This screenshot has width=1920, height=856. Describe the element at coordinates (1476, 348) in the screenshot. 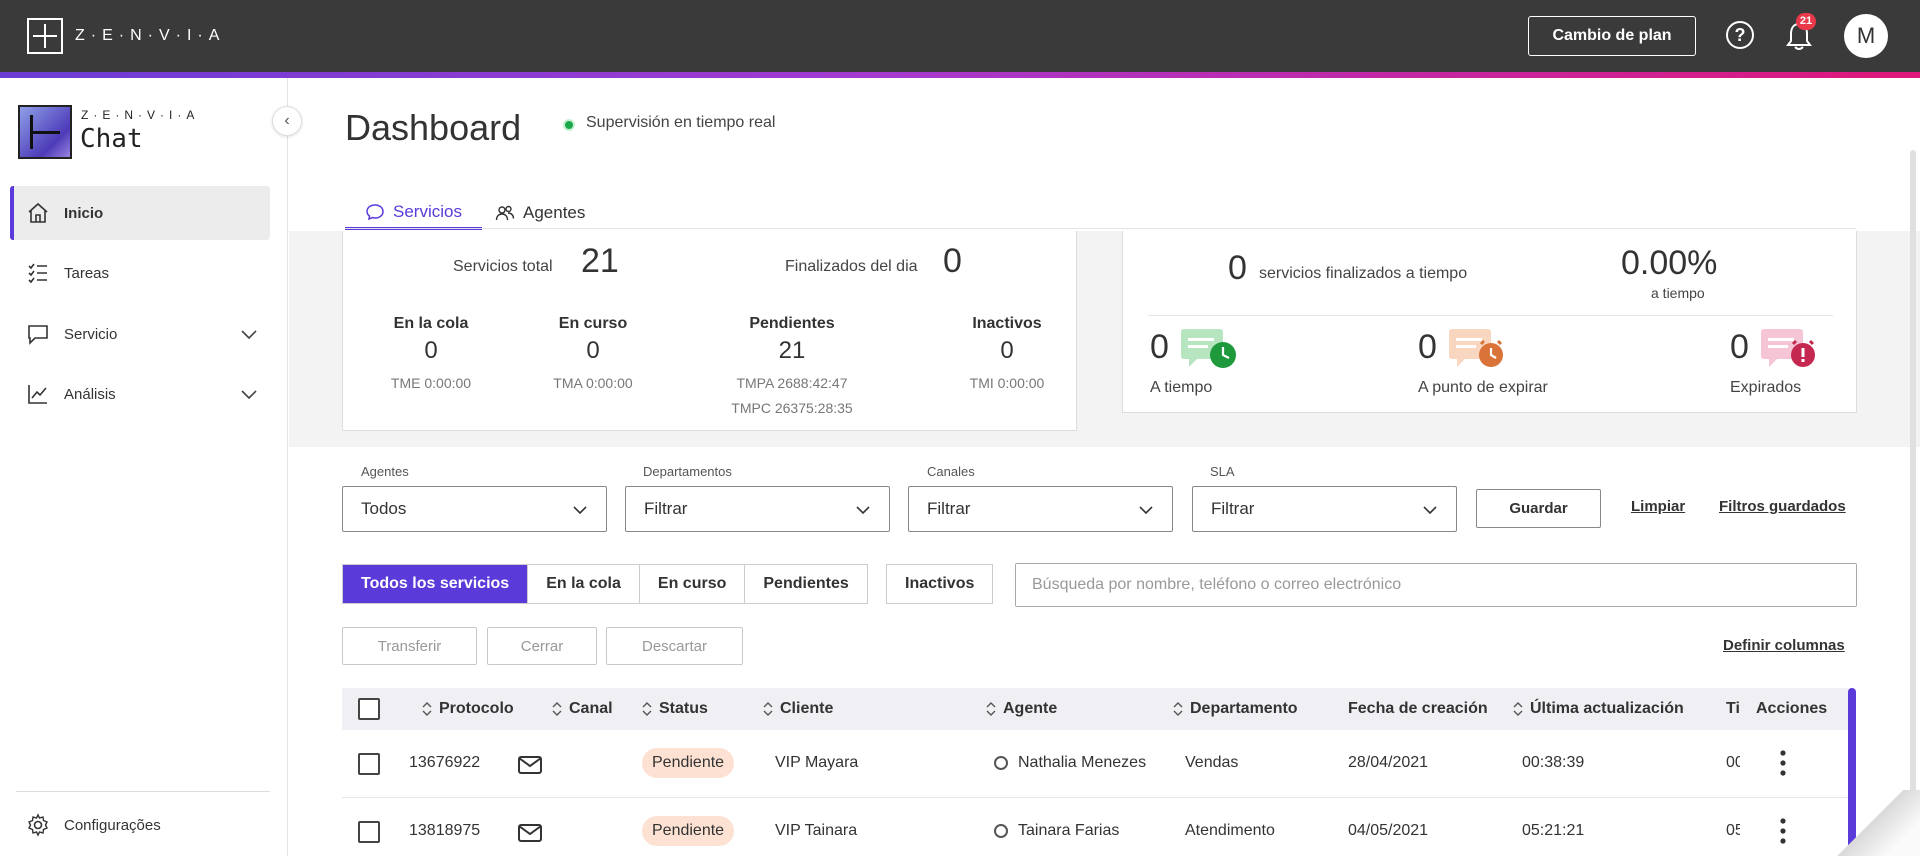

I see `about-to-expire-icon` at that location.